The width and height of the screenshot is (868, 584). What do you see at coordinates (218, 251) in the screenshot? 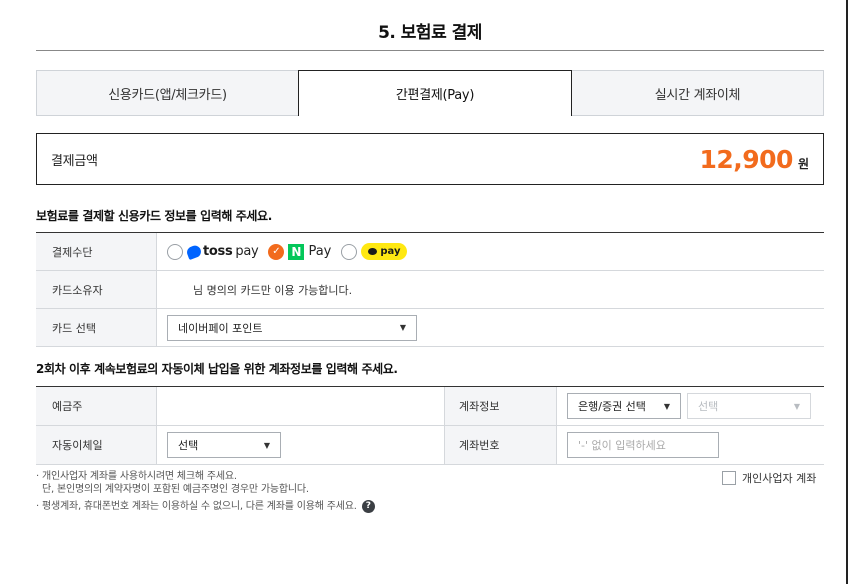
I see `toss-brand-text: toss` at bounding box center [218, 251].